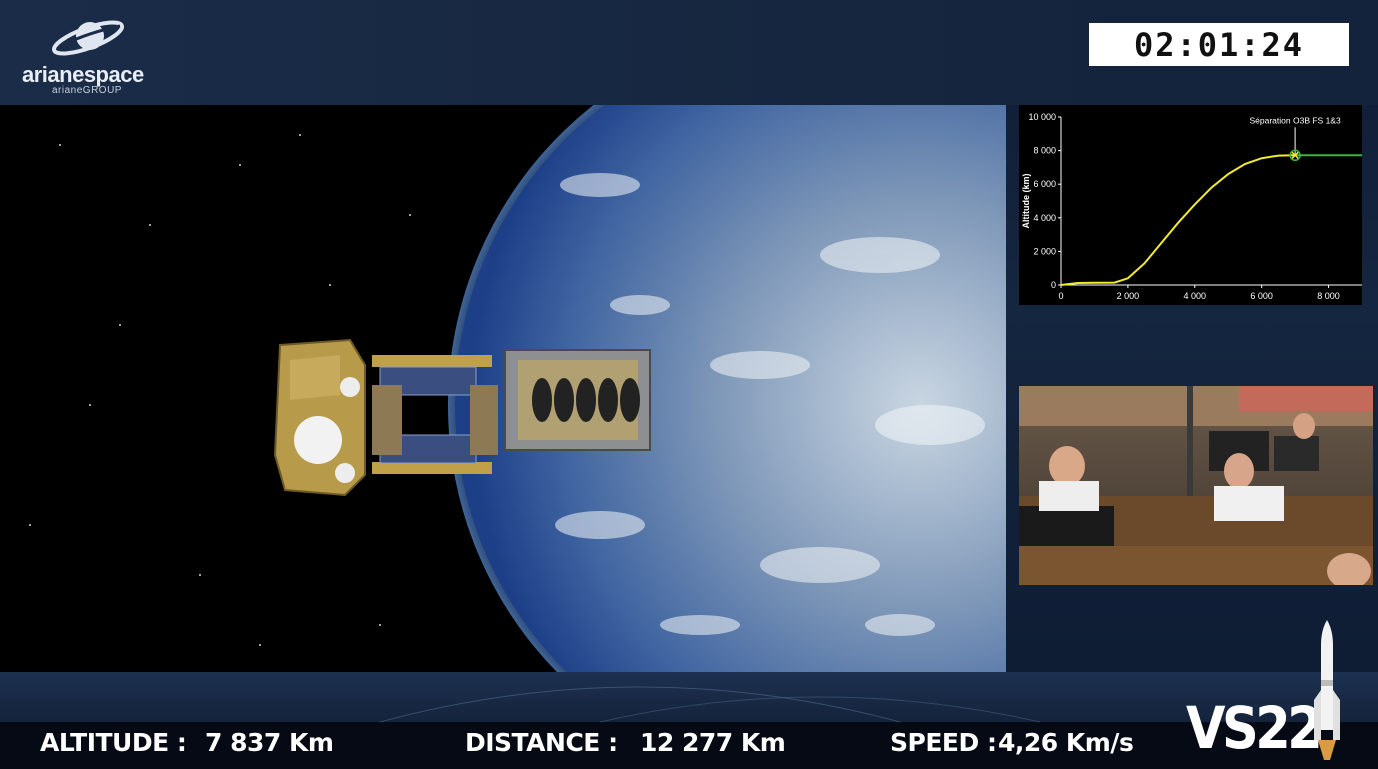 This screenshot has height=769, width=1378. Describe the element at coordinates (269, 742) in the screenshot. I see `altitude-value: 7 837 Km` at that location.